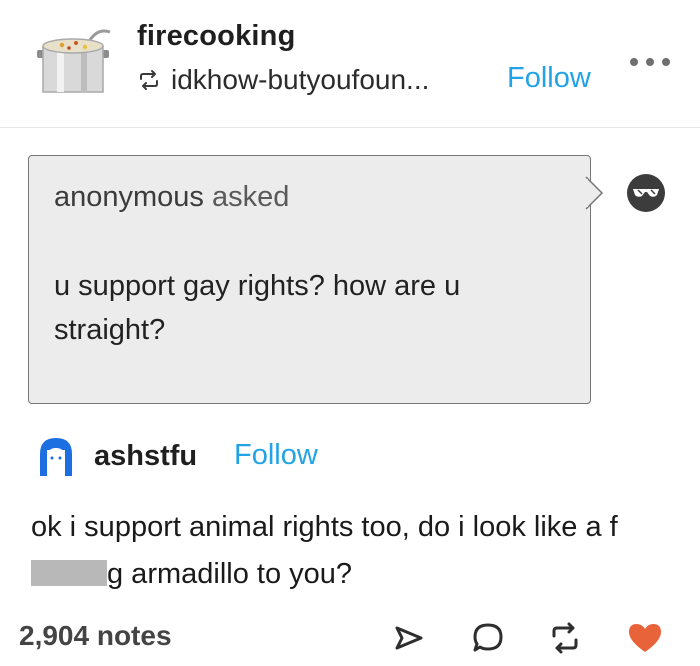 The image size is (700, 666). Describe the element at coordinates (251, 197) in the screenshot. I see `asked-label: asked` at that location.